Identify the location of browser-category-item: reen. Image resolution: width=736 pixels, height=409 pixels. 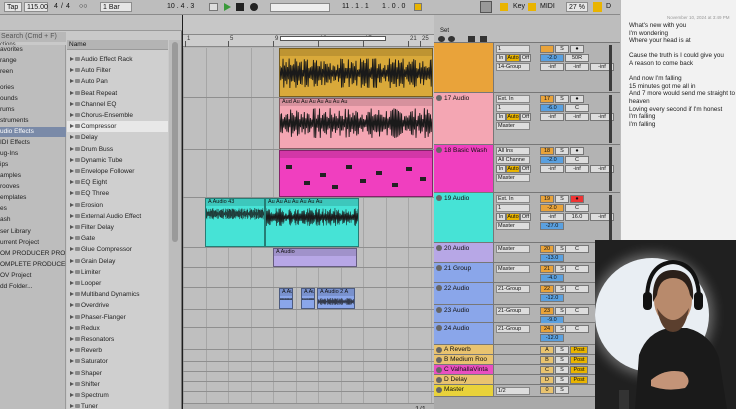
(33, 72).